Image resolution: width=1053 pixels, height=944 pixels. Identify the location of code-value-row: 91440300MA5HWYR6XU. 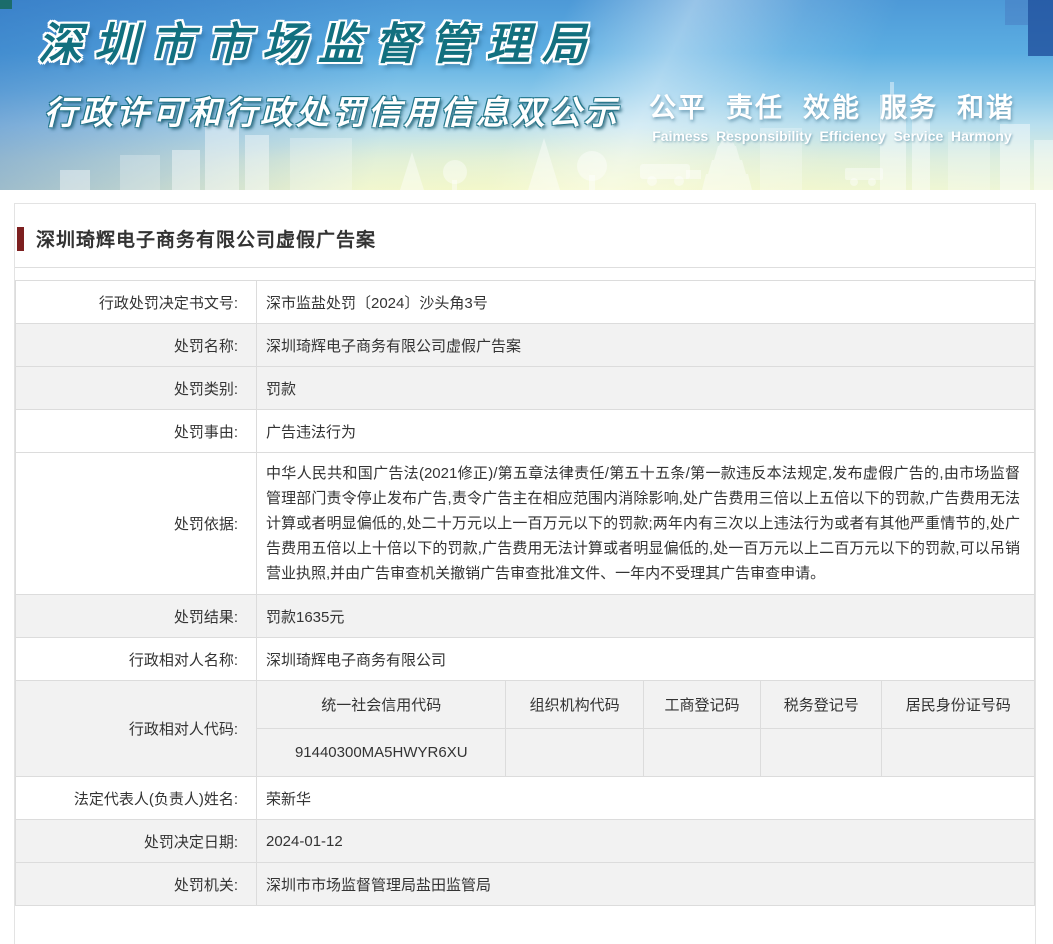
(645, 752).